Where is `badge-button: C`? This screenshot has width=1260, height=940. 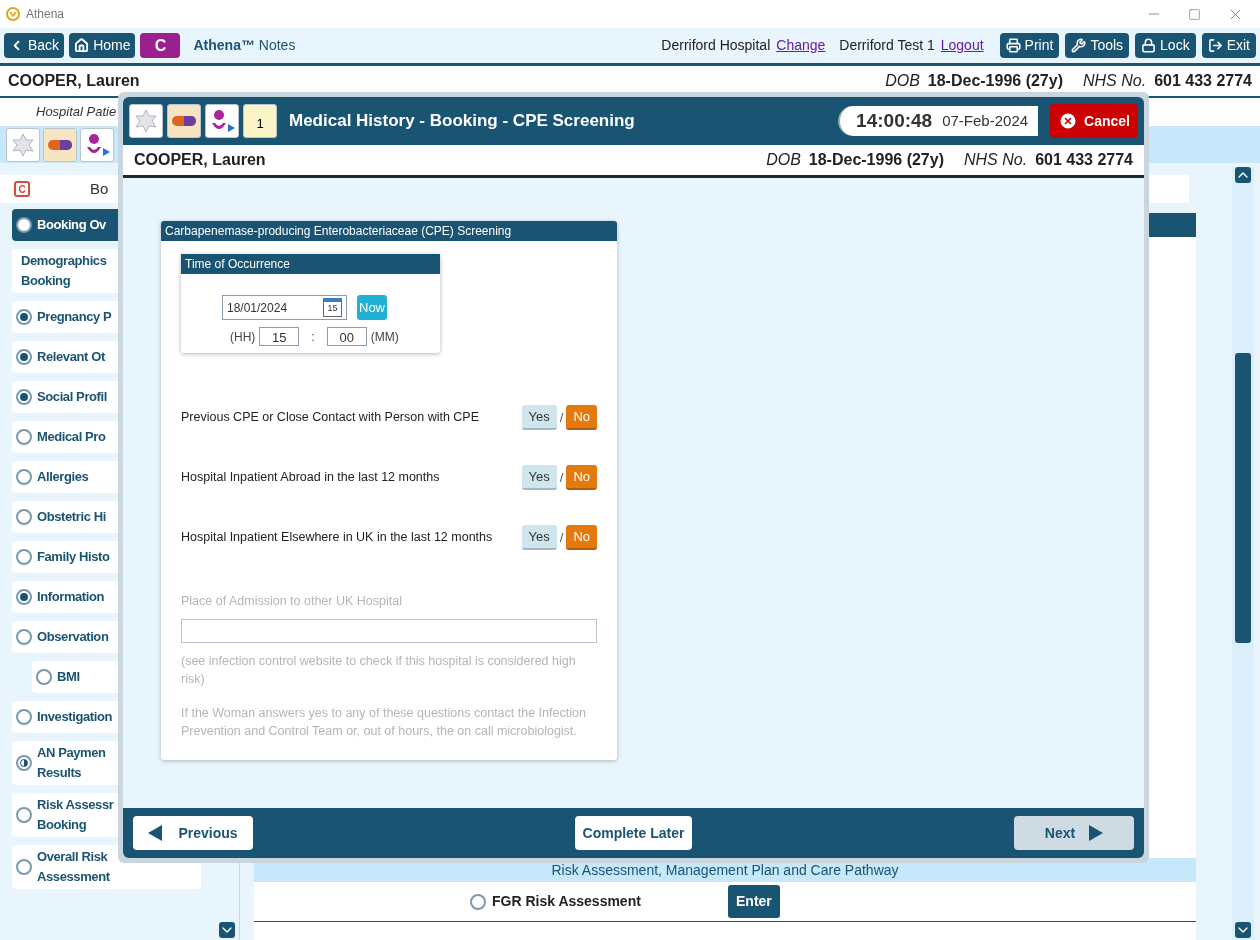 badge-button: C is located at coordinates (160, 45).